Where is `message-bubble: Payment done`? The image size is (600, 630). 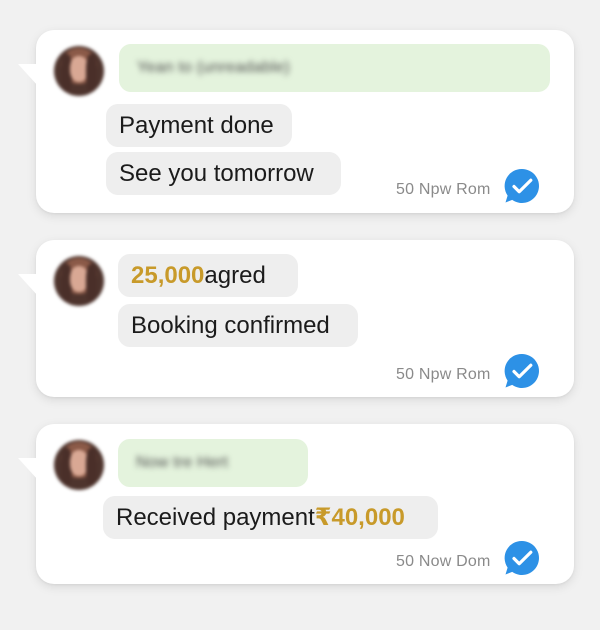
message-bubble: Payment done is located at coordinates (199, 125).